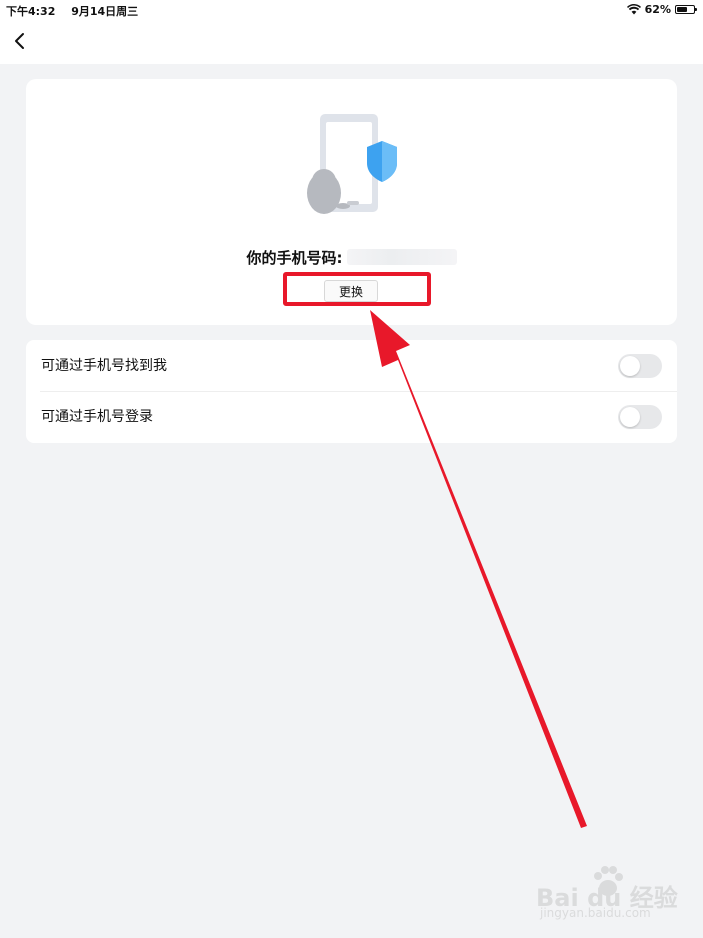 This screenshot has height=938, width=703. Describe the element at coordinates (351, 365) in the screenshot. I see `setting-row-find-by-phone: 可通过手机号找到我` at that location.